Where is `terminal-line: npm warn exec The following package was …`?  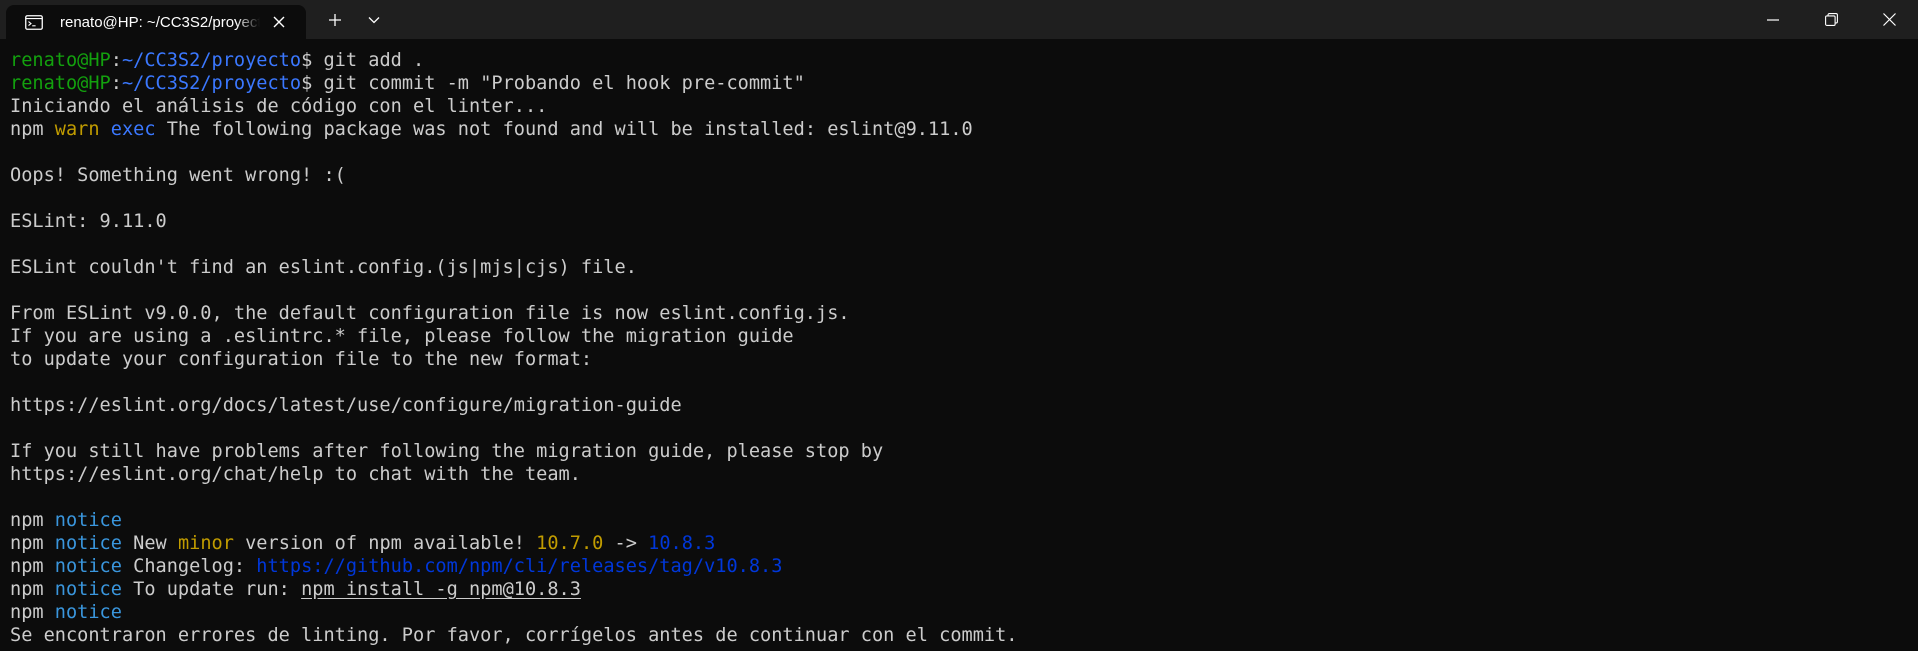
terminal-line: npm warn exec The following package was … is located at coordinates (959, 129).